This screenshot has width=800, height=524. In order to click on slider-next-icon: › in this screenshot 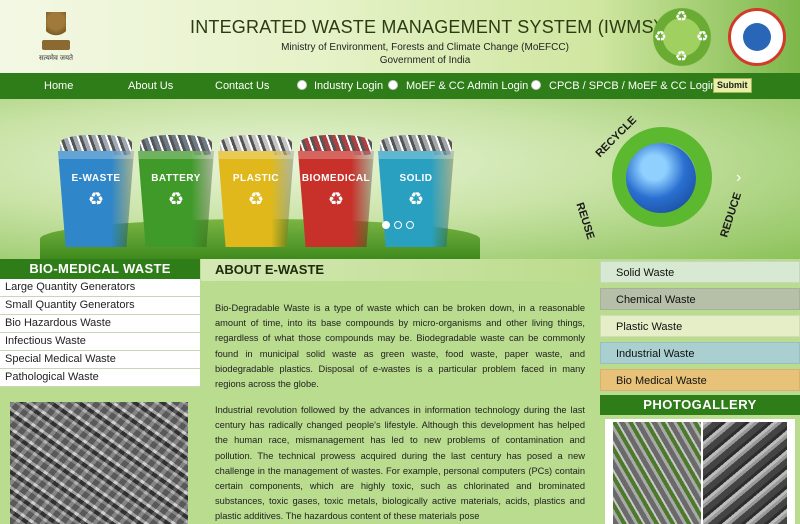, I will do `click(738, 178)`.